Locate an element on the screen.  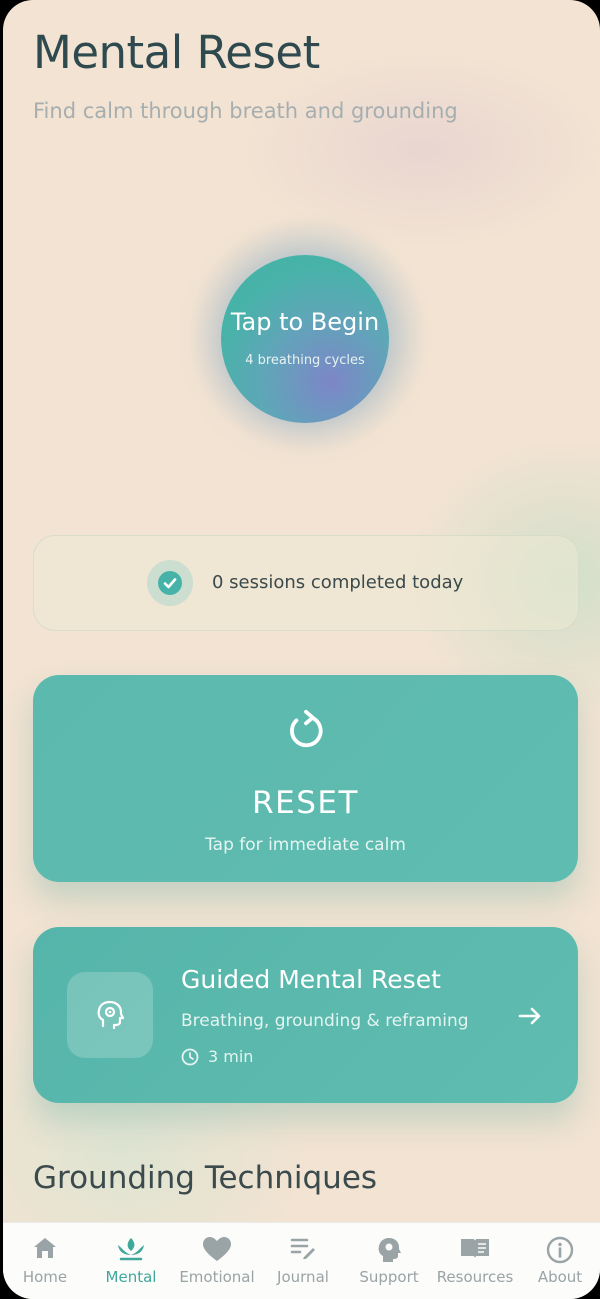
section-title-grounding: Grounding Techniques is located at coordinates (205, 1178).